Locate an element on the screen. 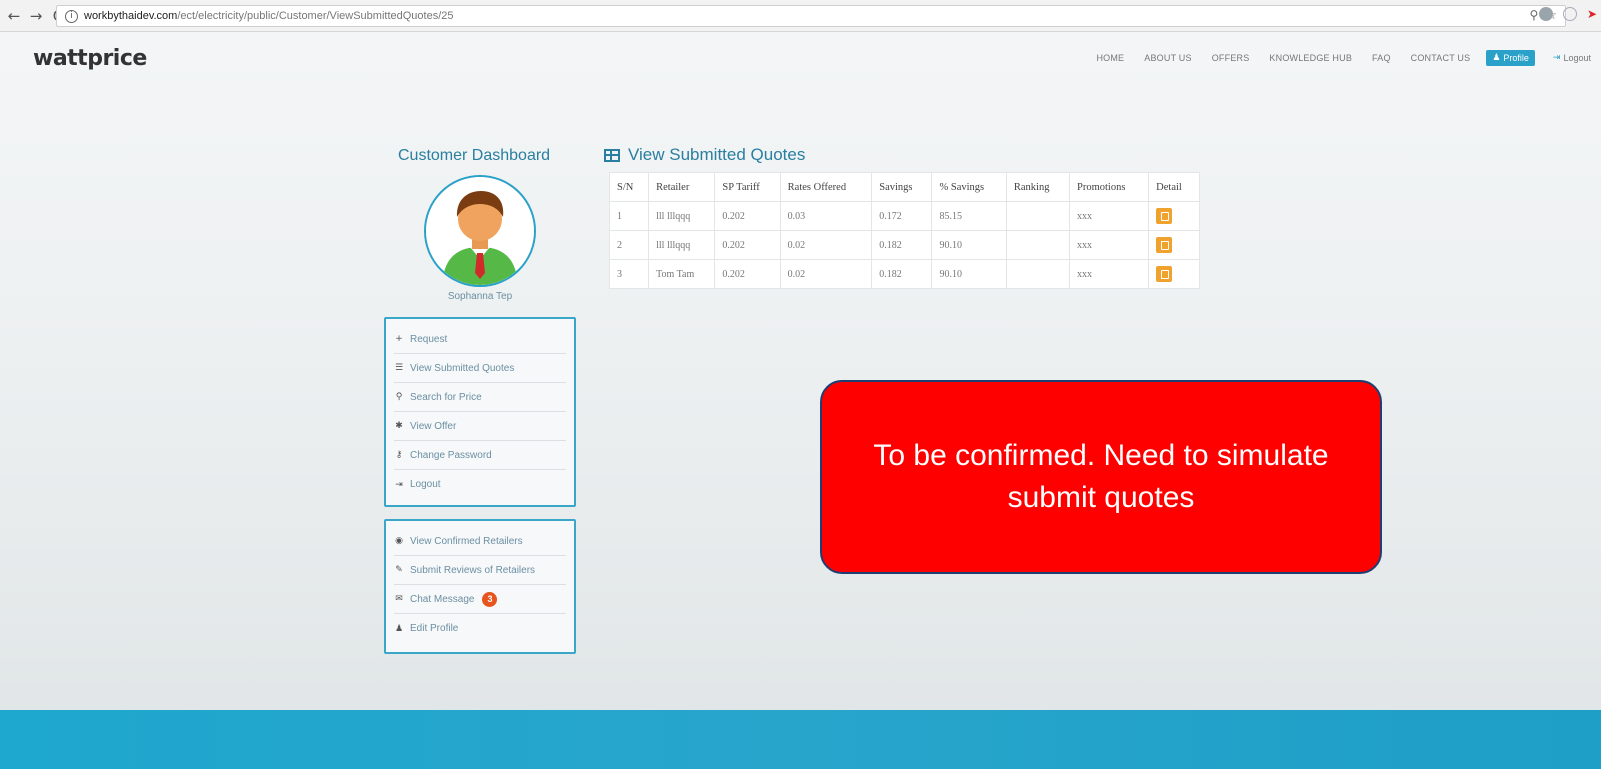  menu-item-label: View Confirmed Retailers is located at coordinates (466, 541).